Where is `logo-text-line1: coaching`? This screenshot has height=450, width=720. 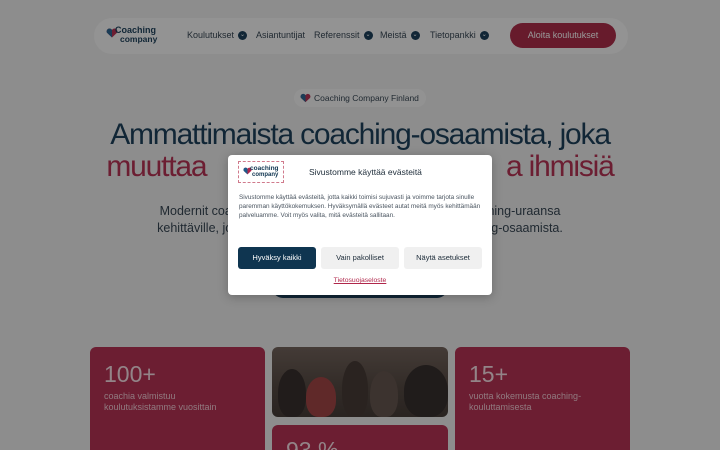 logo-text-line1: coaching is located at coordinates (264, 168).